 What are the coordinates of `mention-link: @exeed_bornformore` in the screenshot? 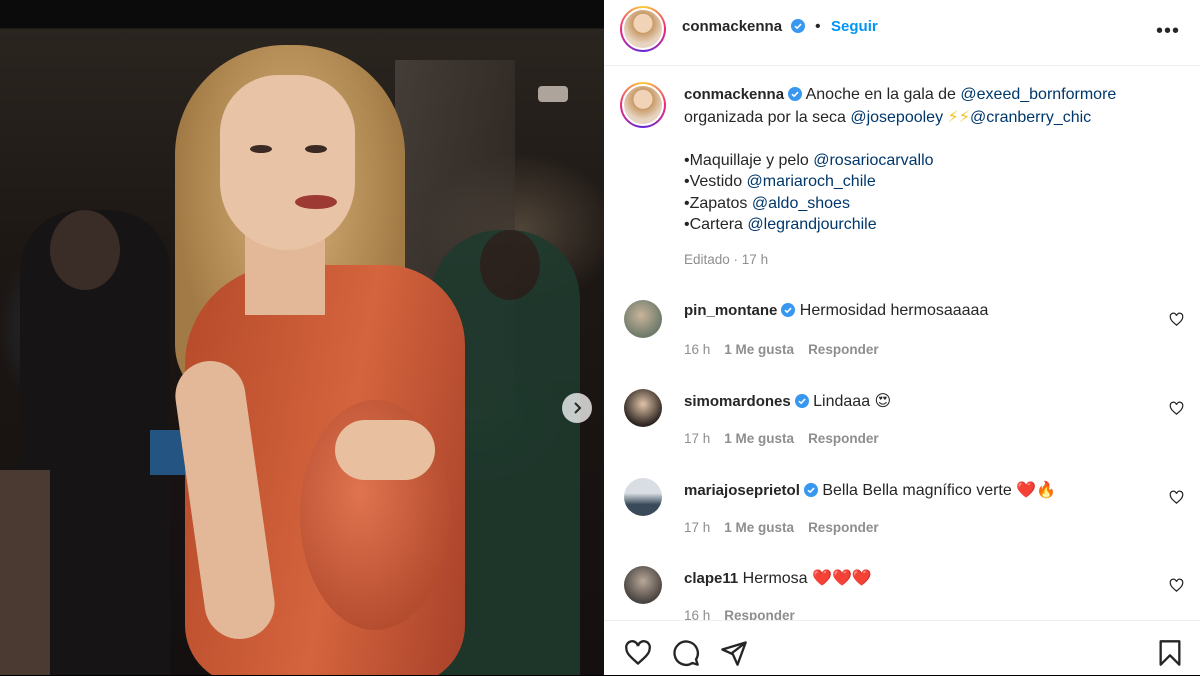 It's located at (1038, 94).